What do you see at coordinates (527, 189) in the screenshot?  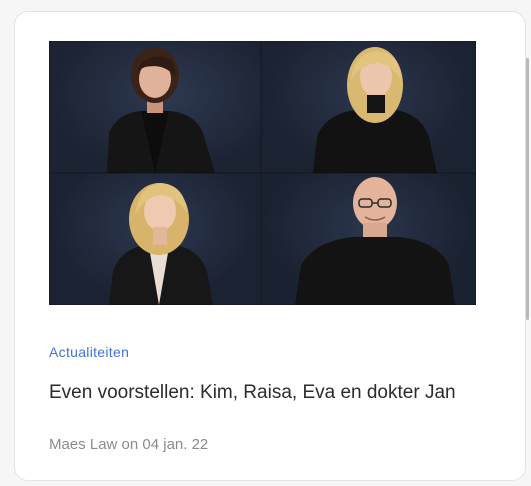 I see `scrollbar` at bounding box center [527, 189].